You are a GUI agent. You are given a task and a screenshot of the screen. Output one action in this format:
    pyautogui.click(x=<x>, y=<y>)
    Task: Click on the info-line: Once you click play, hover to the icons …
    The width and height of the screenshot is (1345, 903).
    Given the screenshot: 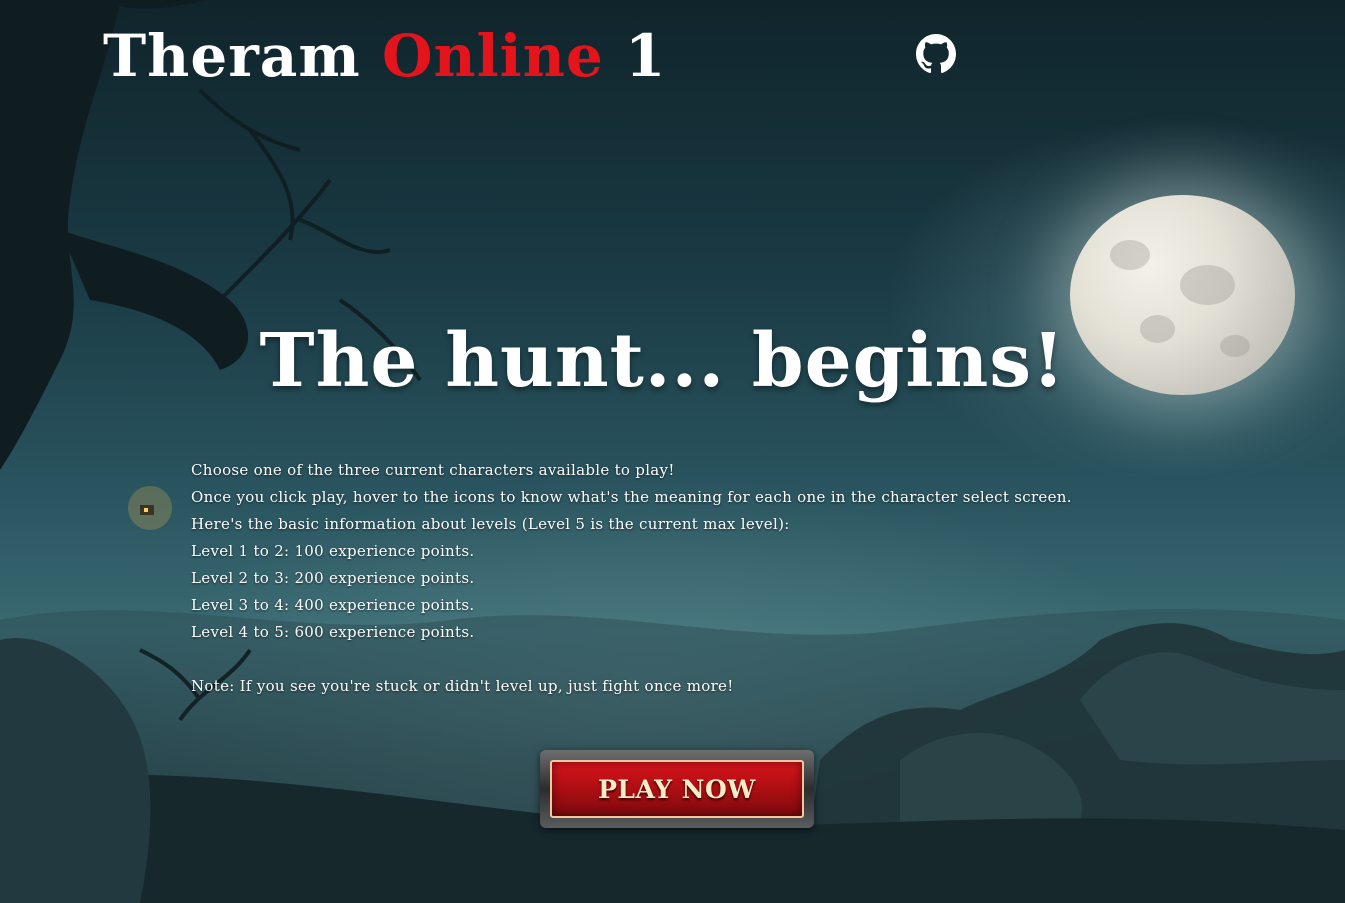 What is the action you would take?
    pyautogui.click(x=631, y=497)
    